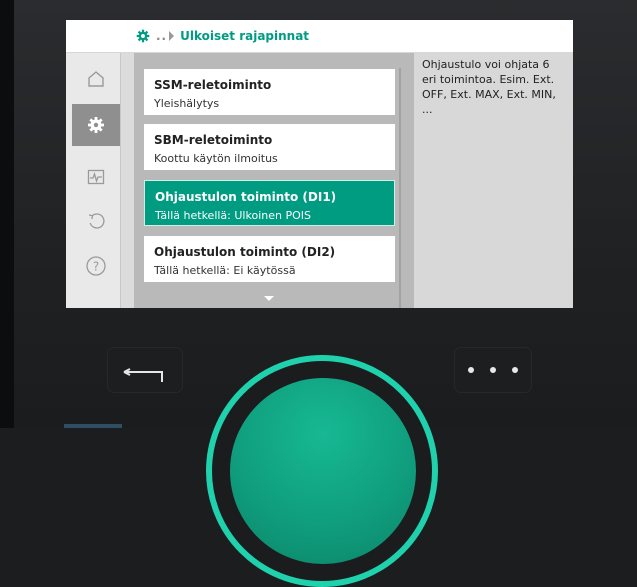 The height and width of the screenshot is (587, 637). Describe the element at coordinates (233, 215) in the screenshot. I see `menu-item-subtitle: Tällä hetkellä: Ulkoinen POIS` at that location.